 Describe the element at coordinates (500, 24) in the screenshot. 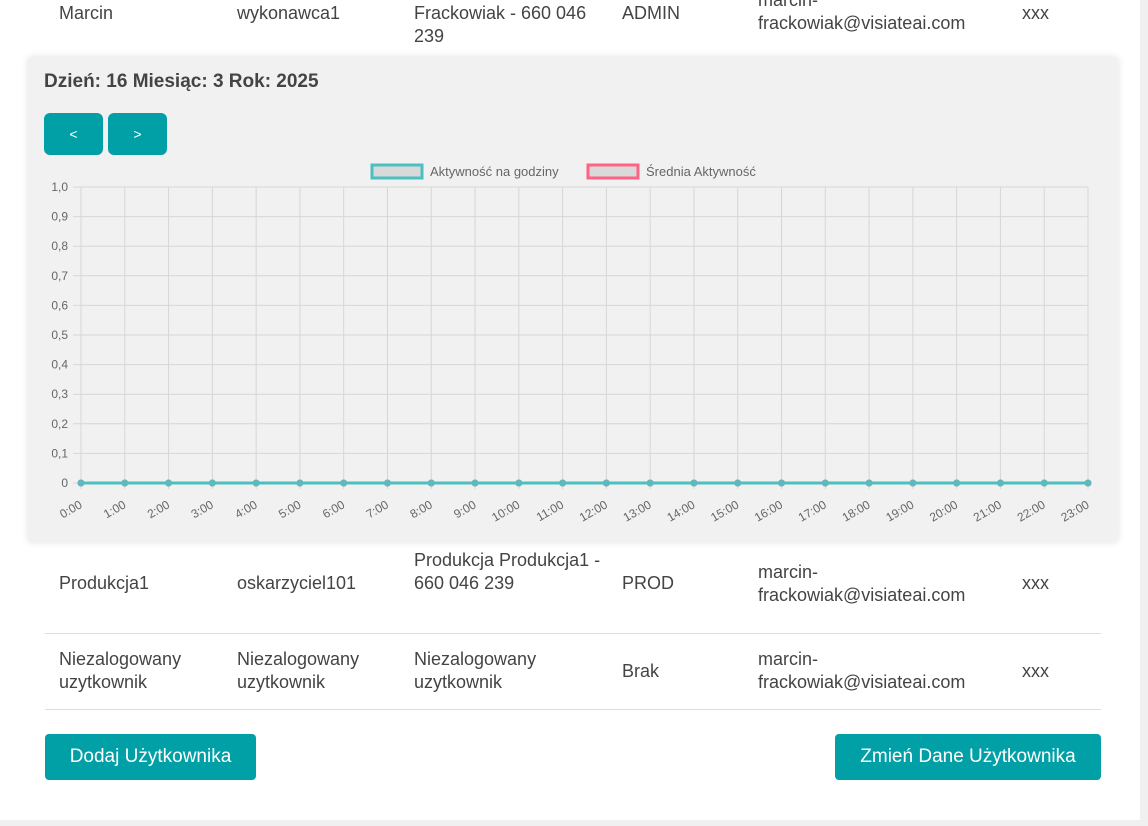

I see `cell-contact: Frackowiak - 660 046 239` at that location.